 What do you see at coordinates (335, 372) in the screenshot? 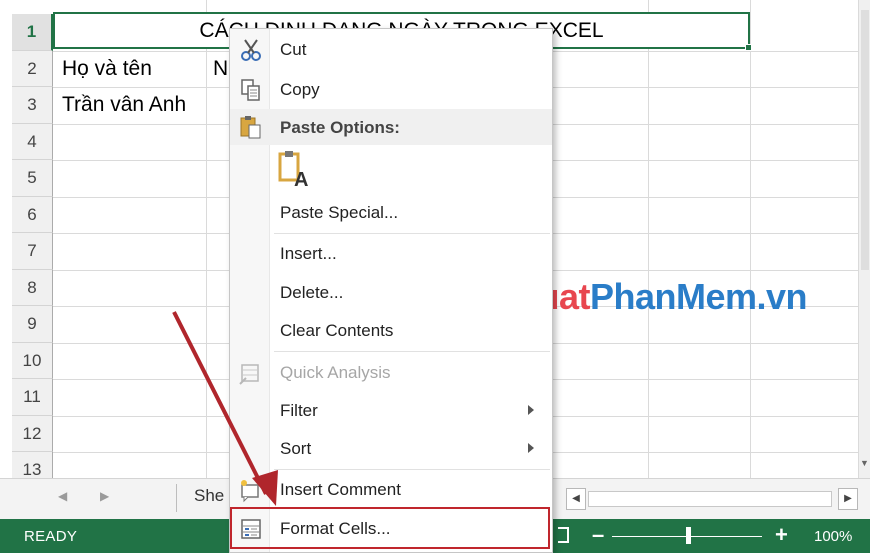
I see `menu-item-label: Quick Analysis` at bounding box center [335, 372].